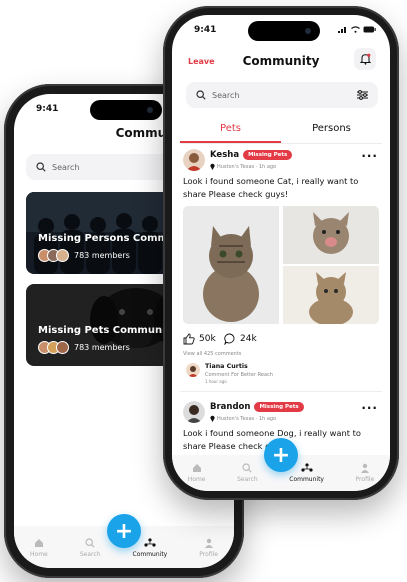 This screenshot has height=582, width=407. I want to click on status-icons, so click(357, 29).